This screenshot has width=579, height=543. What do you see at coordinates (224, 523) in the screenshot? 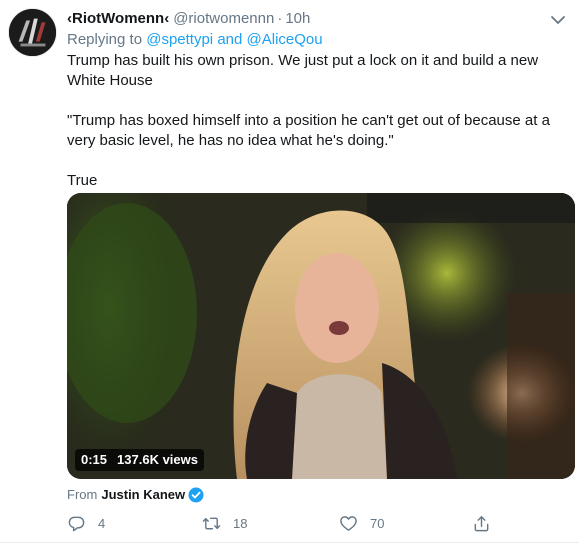
I see `retweet-button: 18` at bounding box center [224, 523].